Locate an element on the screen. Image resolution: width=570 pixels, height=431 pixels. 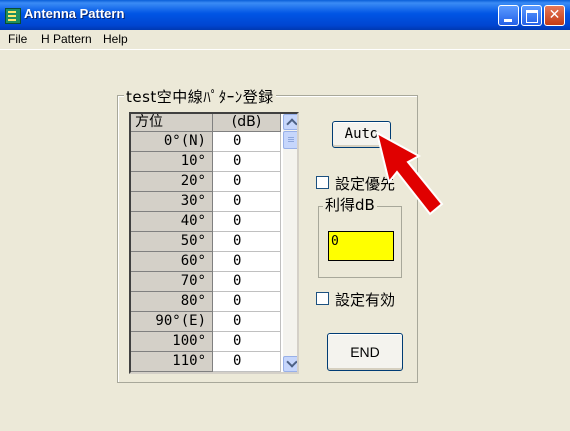
table-row: 40° 0 is located at coordinates (206, 222).